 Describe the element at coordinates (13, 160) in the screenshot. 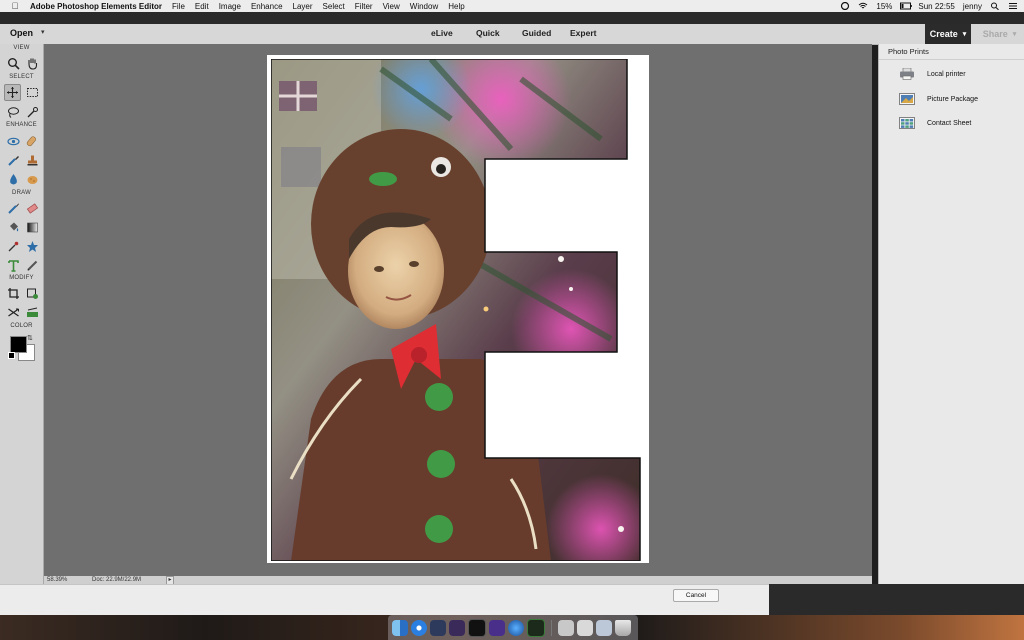

I see `smart-brush-icon` at that location.